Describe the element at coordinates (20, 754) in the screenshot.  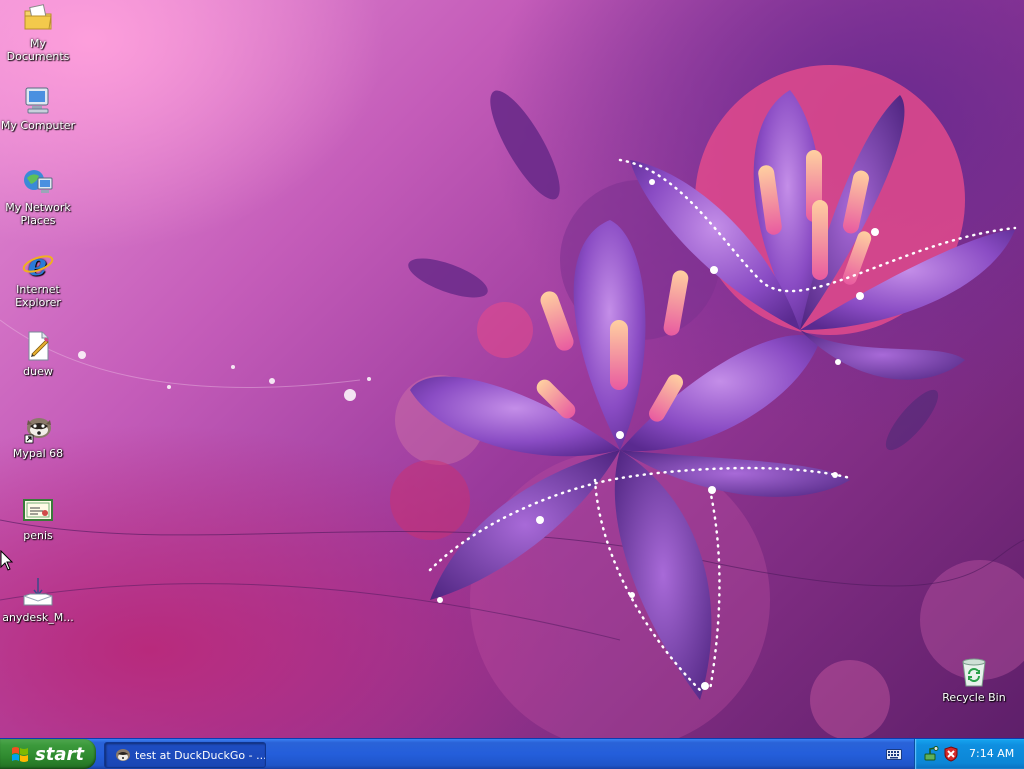
I see `windows-flag-icon` at that location.